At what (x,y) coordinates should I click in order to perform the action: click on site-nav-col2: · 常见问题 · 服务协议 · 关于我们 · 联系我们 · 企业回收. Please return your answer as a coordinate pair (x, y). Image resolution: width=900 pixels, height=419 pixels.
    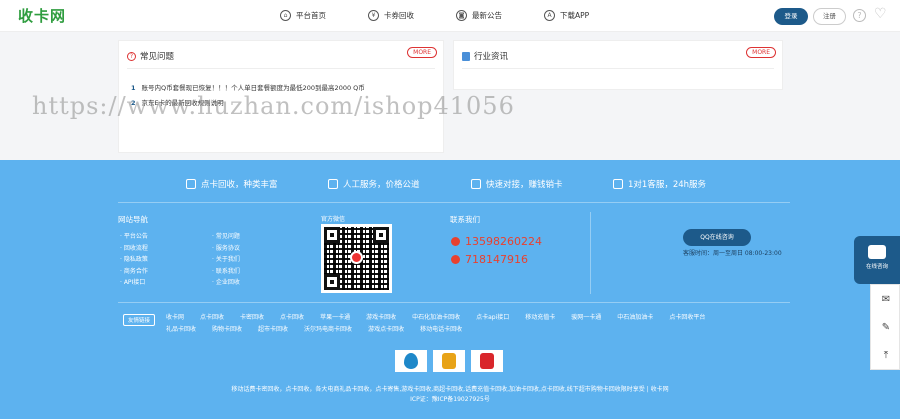
    Looking at the image, I should click on (226, 260).